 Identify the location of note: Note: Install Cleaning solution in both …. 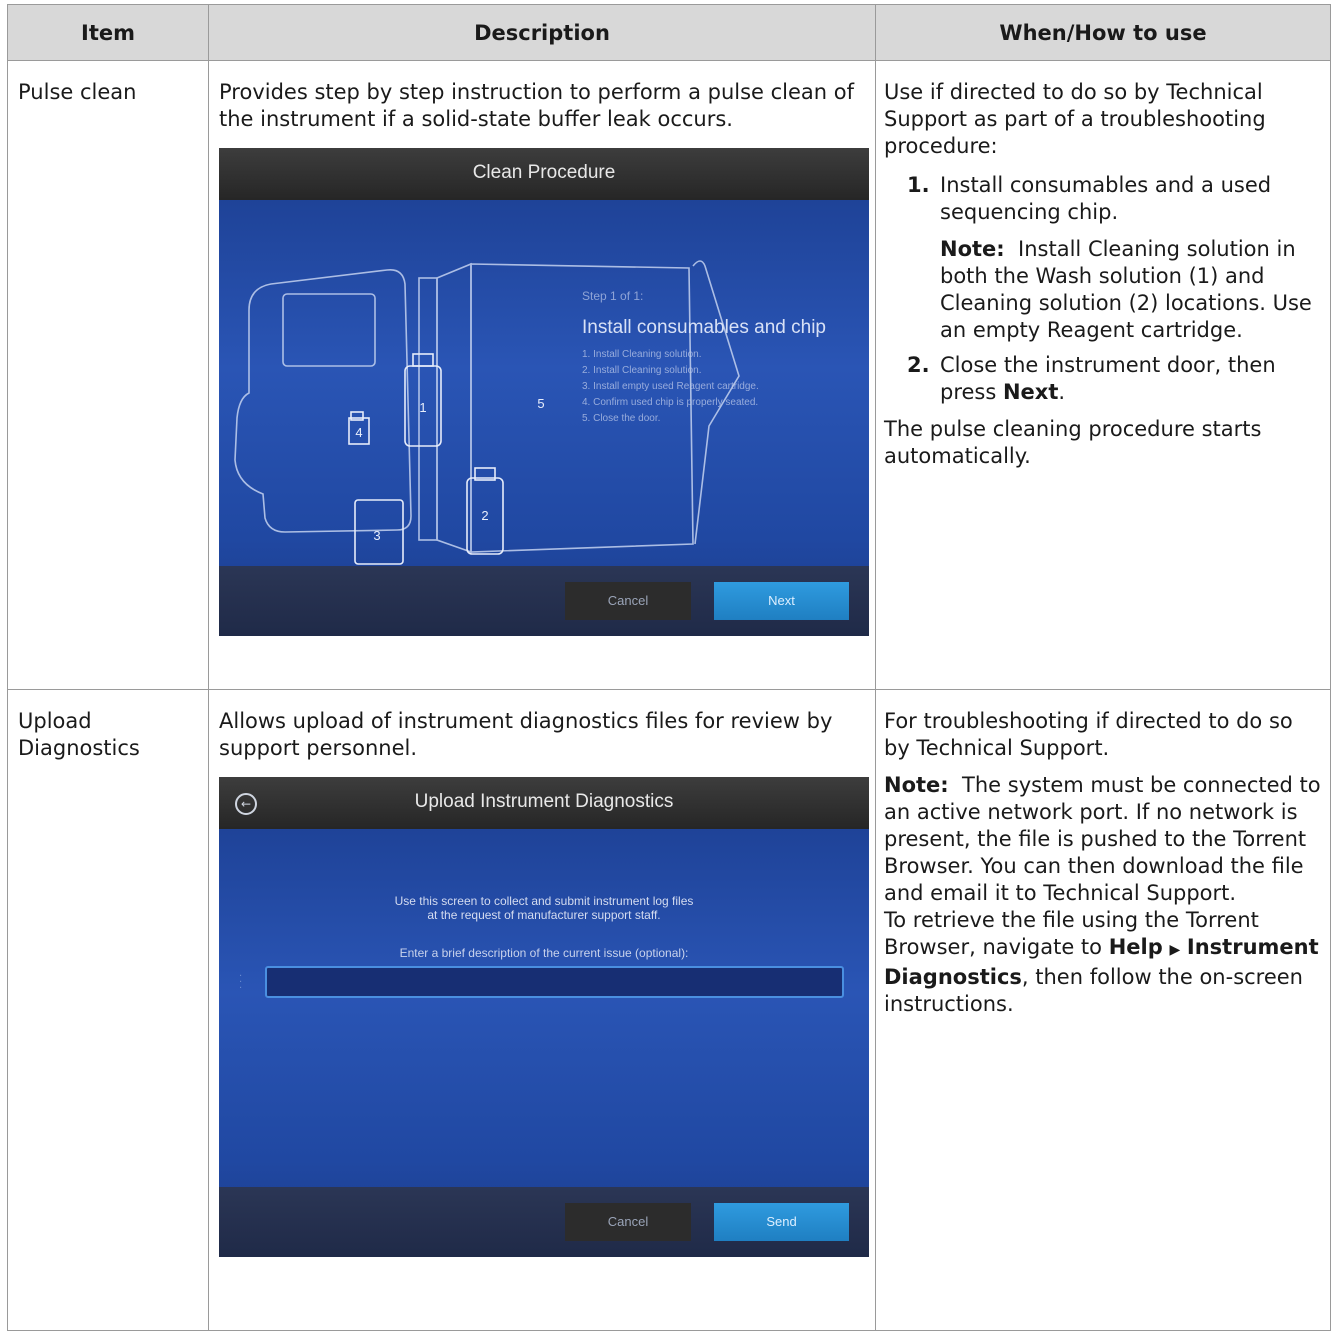
(1132, 290).